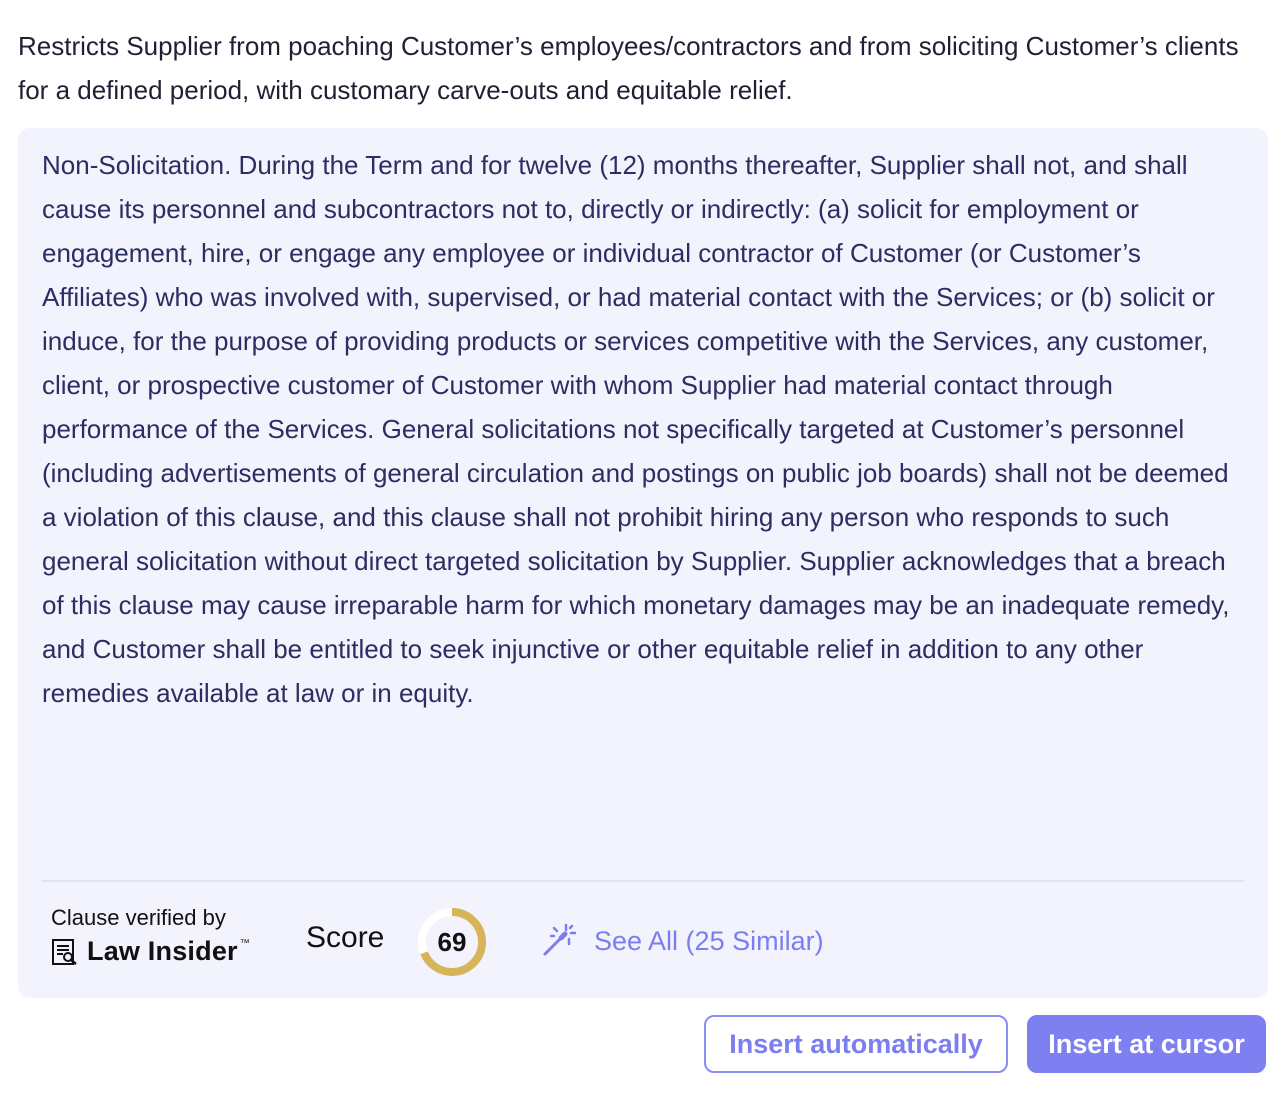  I want to click on verified-label: Clause verified by, so click(138, 917).